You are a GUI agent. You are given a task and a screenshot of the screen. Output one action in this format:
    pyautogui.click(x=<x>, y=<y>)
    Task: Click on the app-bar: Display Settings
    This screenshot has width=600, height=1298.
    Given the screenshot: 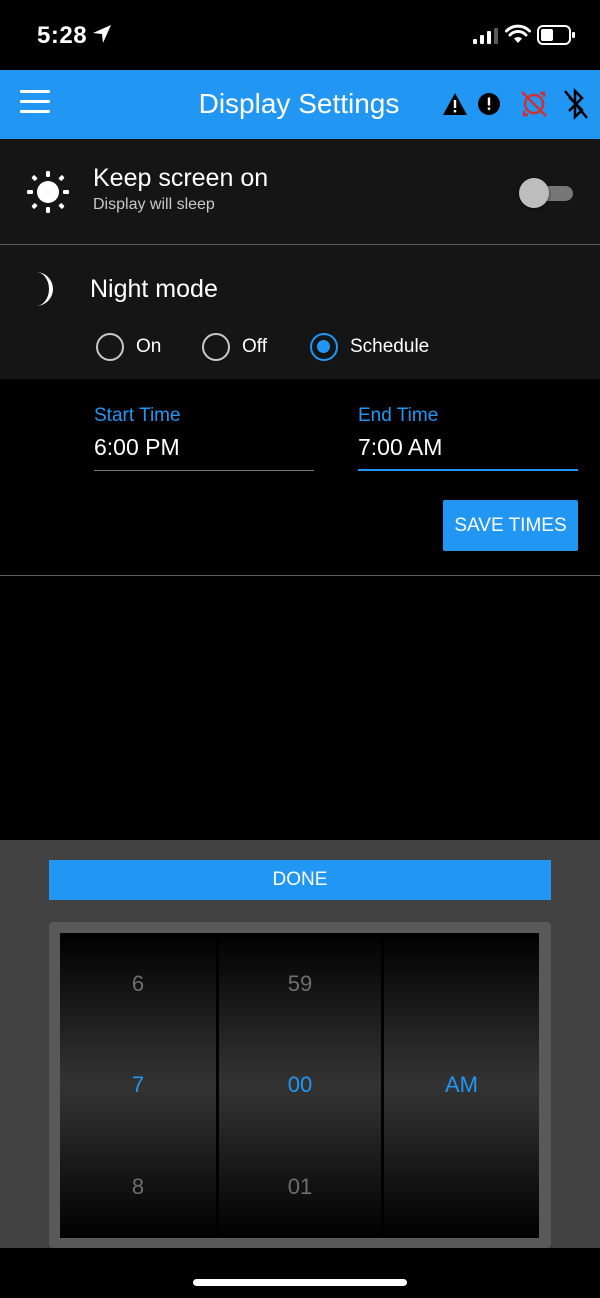 What is the action you would take?
    pyautogui.click(x=300, y=104)
    